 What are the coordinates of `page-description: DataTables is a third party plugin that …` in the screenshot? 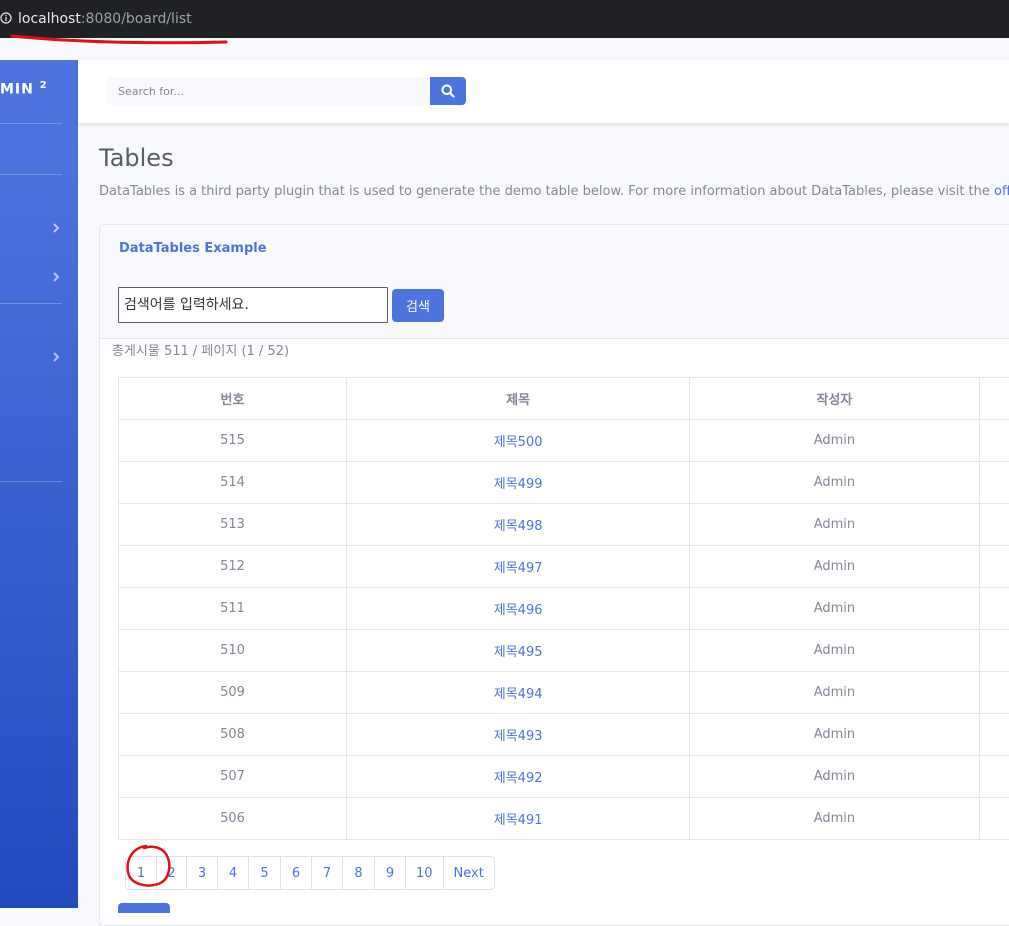 It's located at (554, 191).